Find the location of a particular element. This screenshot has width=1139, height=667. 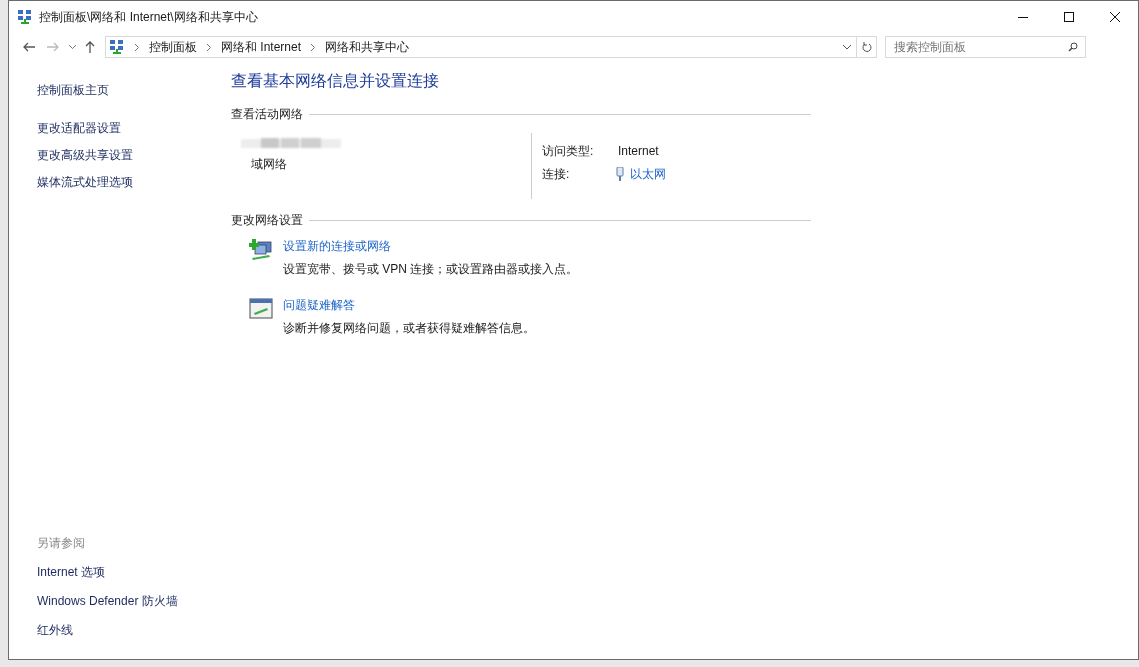

section-heading: 查看活动网络 is located at coordinates (267, 114).